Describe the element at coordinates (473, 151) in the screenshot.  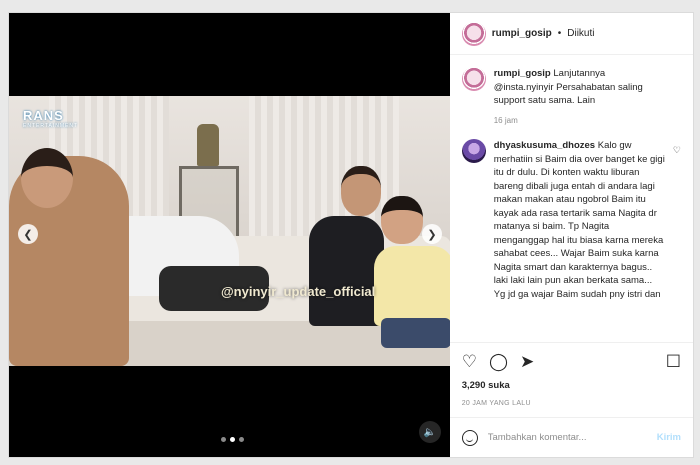
I see `comment-avatar` at that location.